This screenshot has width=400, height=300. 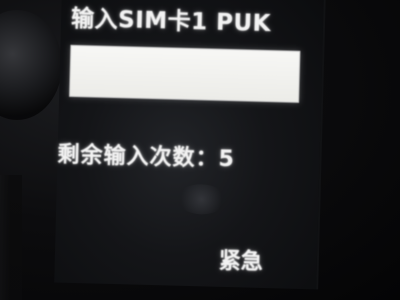 I want to click on phone-body-edge-lower, so click(x=11, y=237).